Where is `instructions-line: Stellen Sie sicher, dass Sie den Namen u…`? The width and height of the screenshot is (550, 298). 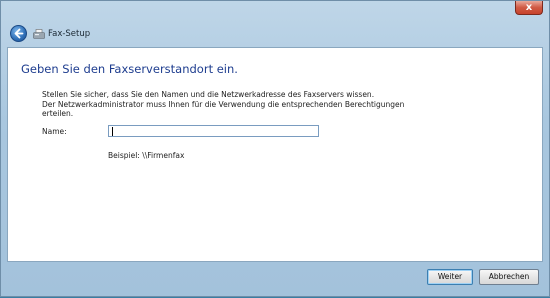 instructions-line: Stellen Sie sicher, dass Sie den Namen u… is located at coordinates (208, 94).